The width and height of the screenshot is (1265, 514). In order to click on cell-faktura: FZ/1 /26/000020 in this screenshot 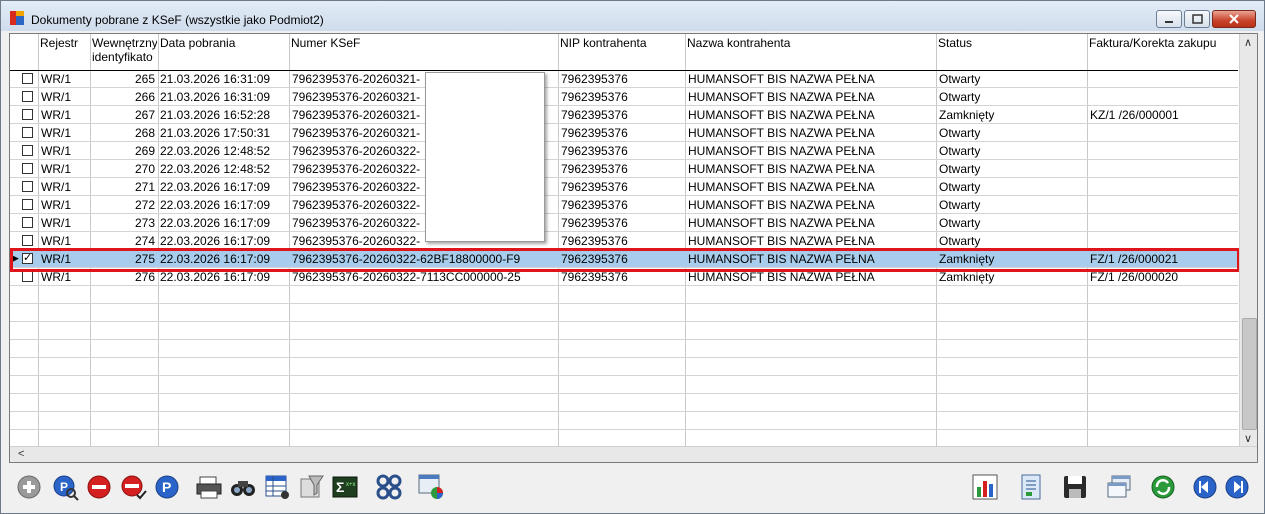, I will do `click(1134, 277)`.